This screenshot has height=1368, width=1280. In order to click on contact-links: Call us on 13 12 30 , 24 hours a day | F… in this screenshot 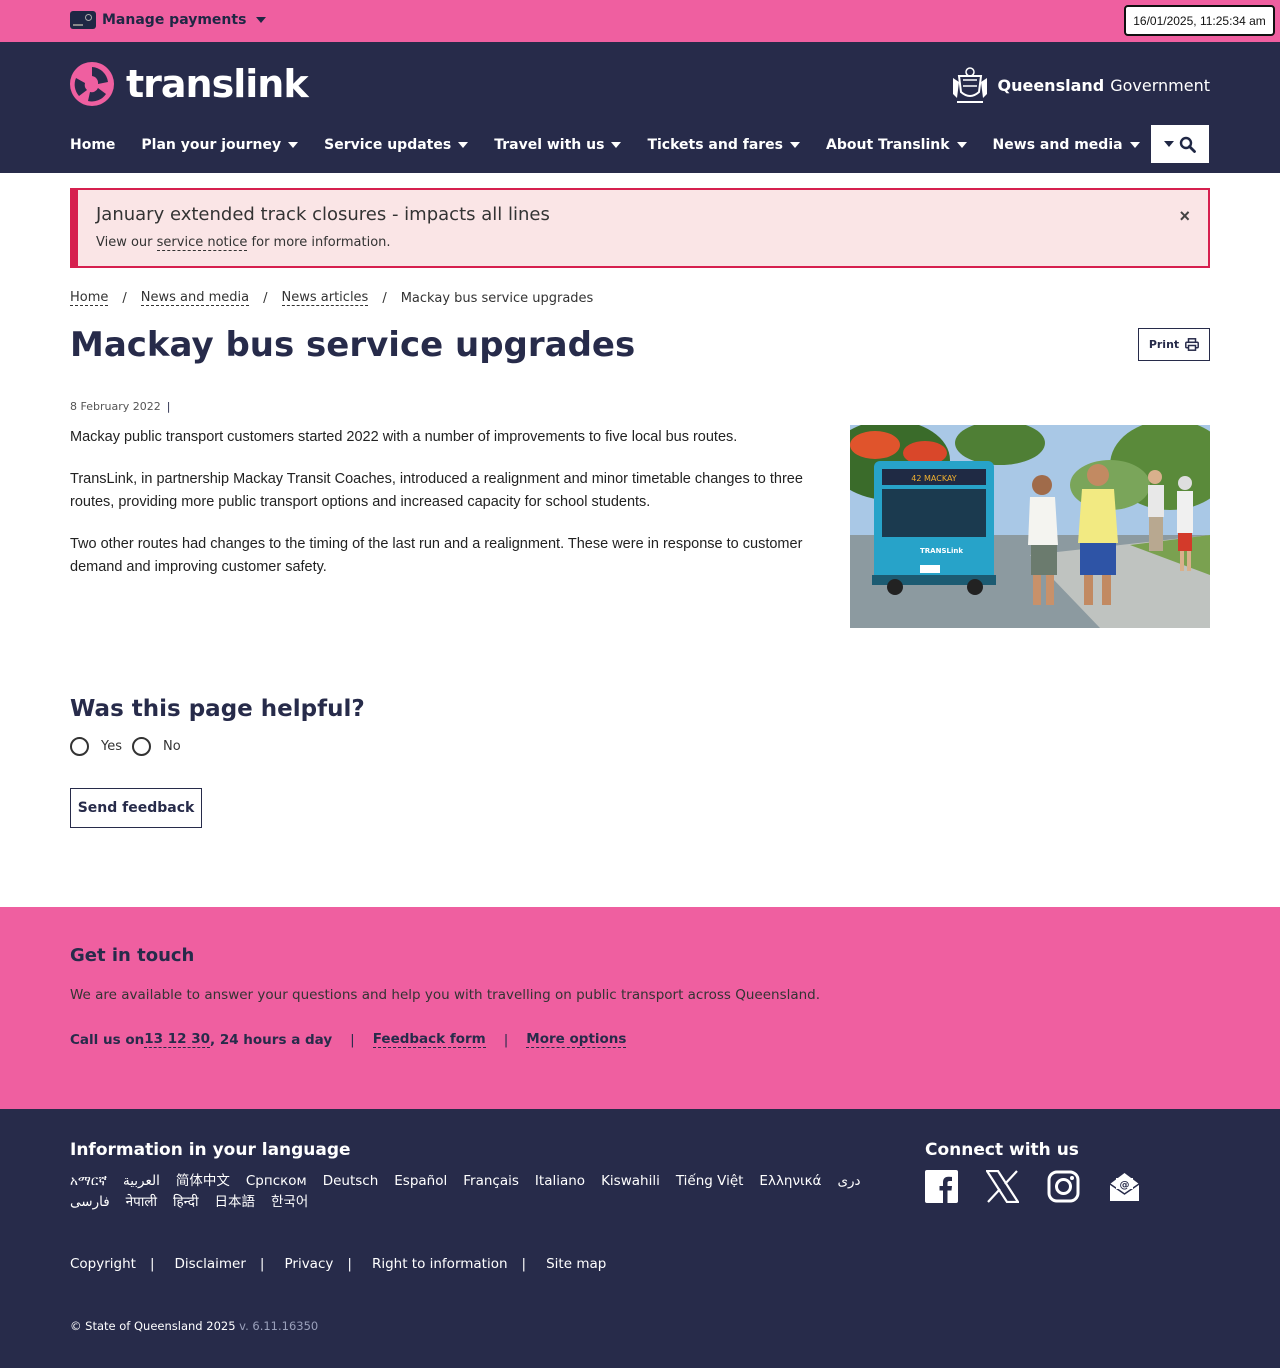, I will do `click(348, 1039)`.